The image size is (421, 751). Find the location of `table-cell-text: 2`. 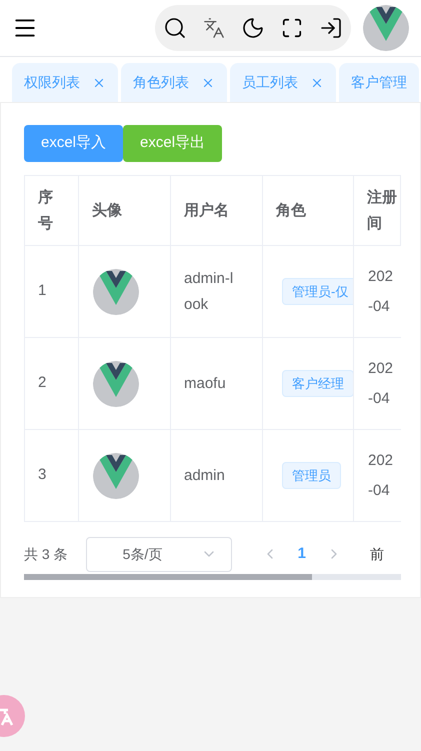

table-cell-text: 2 is located at coordinates (42, 383).